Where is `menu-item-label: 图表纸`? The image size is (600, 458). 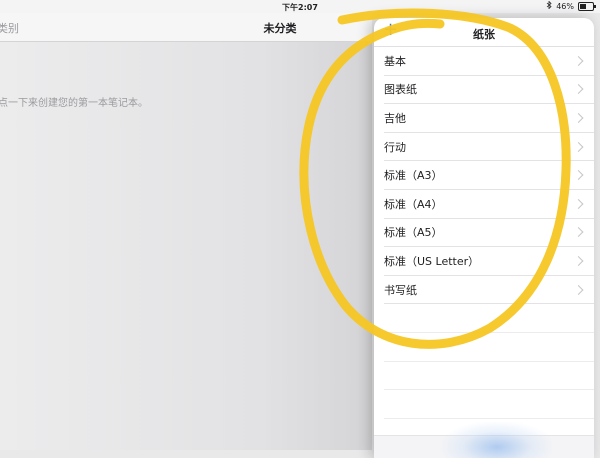 menu-item-label: 图表纸 is located at coordinates (400, 90).